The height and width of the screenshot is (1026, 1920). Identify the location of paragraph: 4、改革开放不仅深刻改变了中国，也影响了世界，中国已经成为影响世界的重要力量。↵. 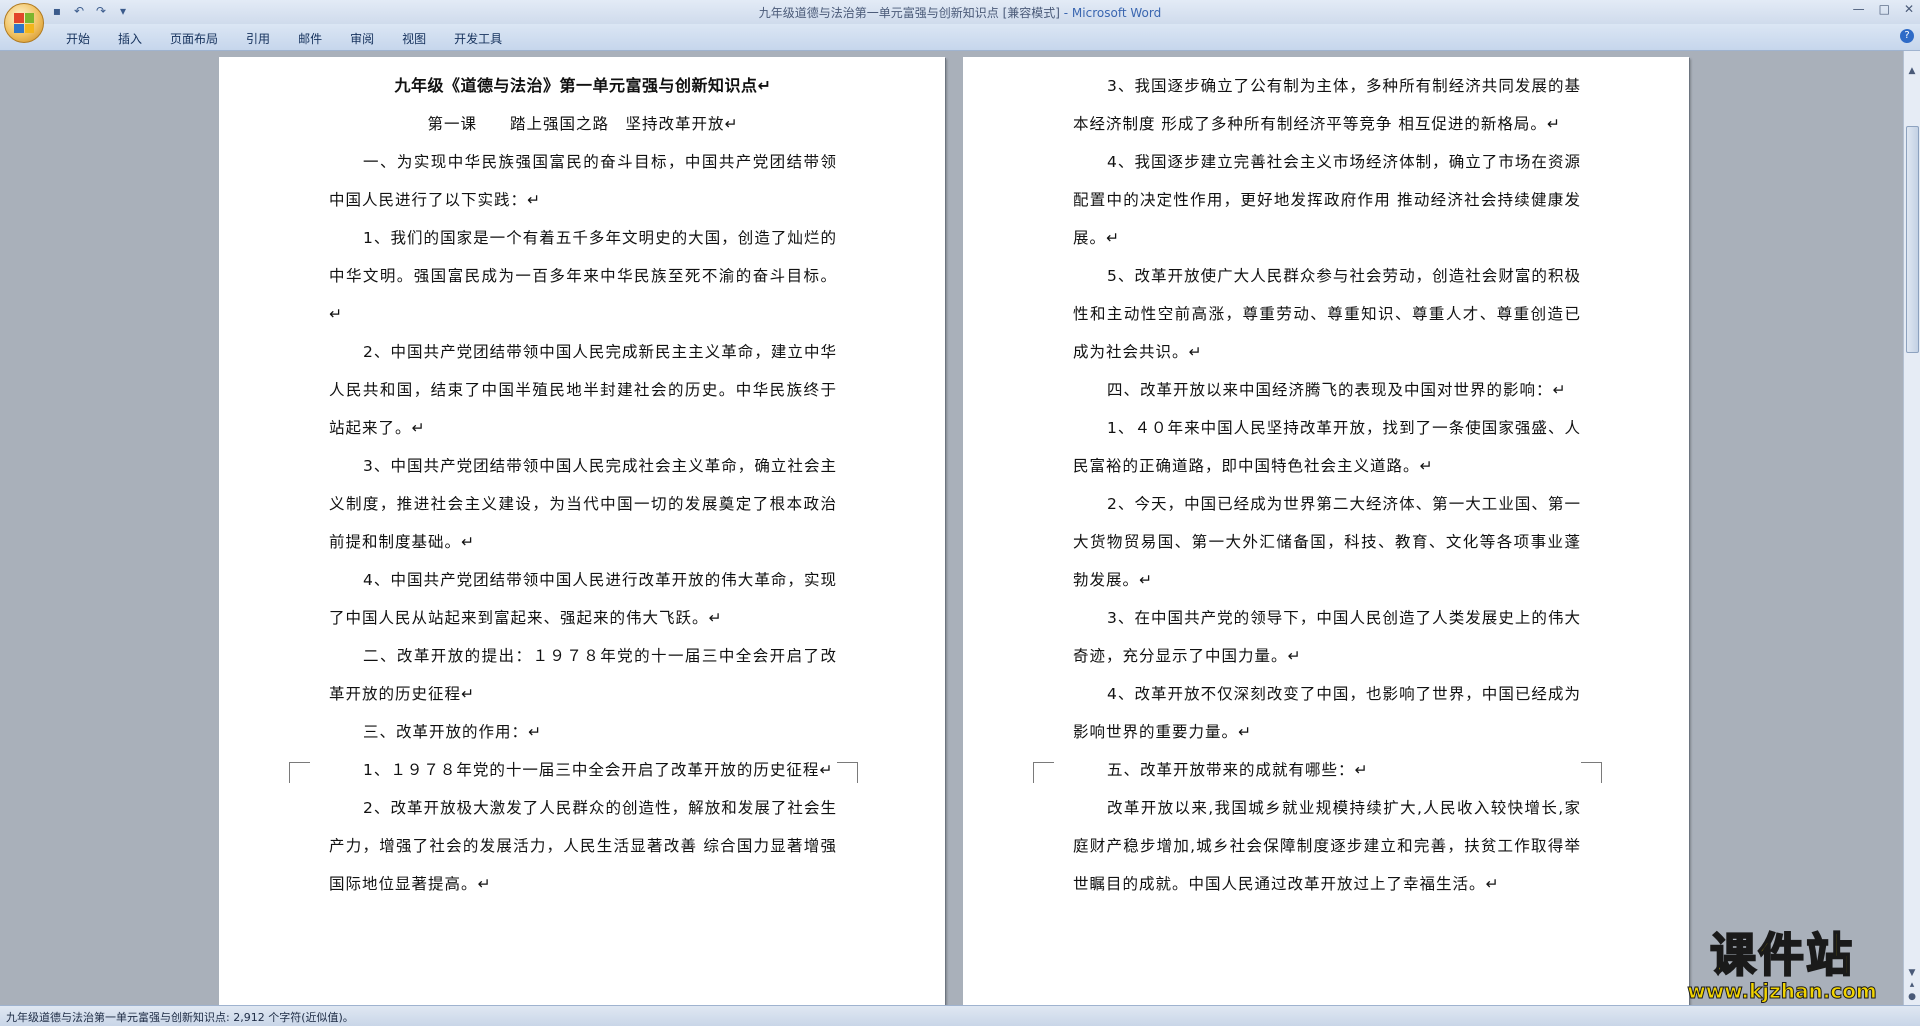
(1327, 713).